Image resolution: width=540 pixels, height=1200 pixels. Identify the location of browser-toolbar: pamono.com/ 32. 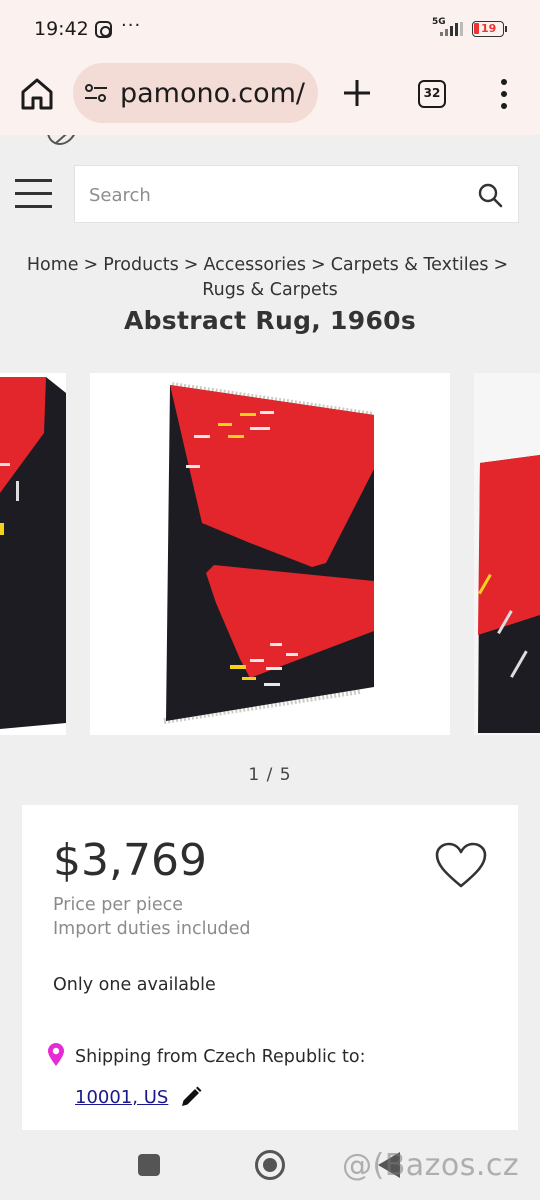
(270, 95).